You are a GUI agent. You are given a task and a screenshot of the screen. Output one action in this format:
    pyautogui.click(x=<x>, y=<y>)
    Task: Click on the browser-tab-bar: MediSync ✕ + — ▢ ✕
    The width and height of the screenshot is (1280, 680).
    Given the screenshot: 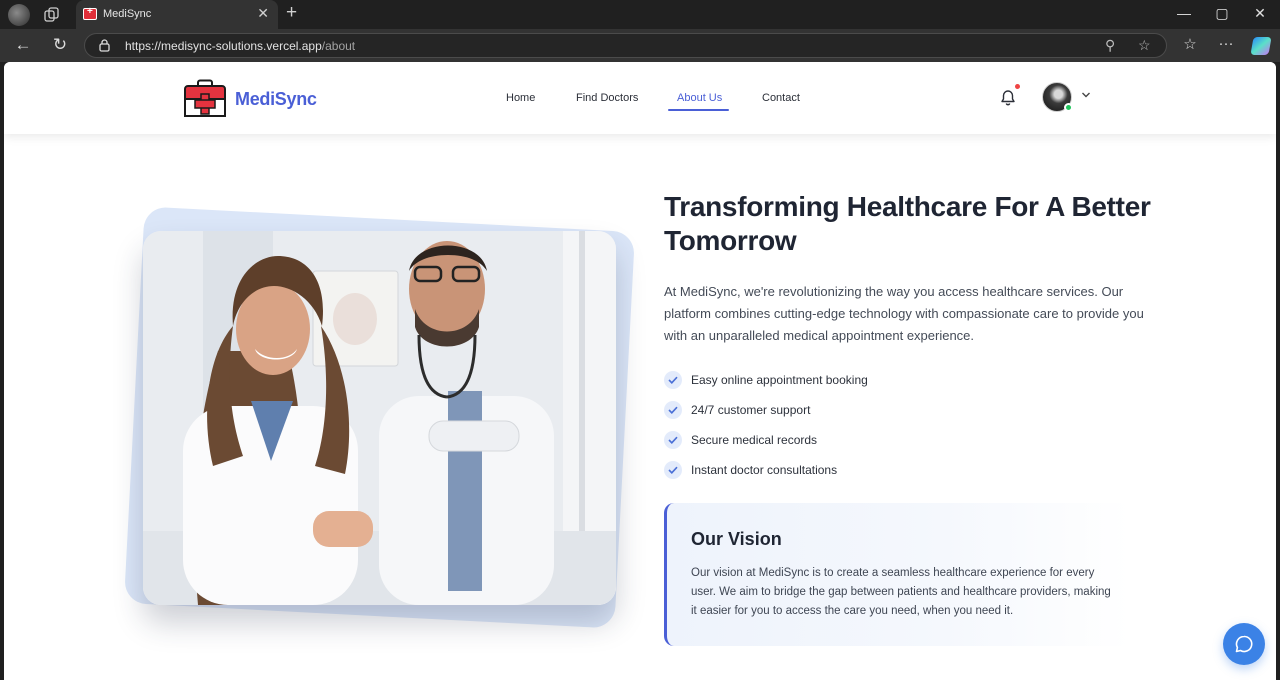 What is the action you would take?
    pyautogui.click(x=640, y=14)
    